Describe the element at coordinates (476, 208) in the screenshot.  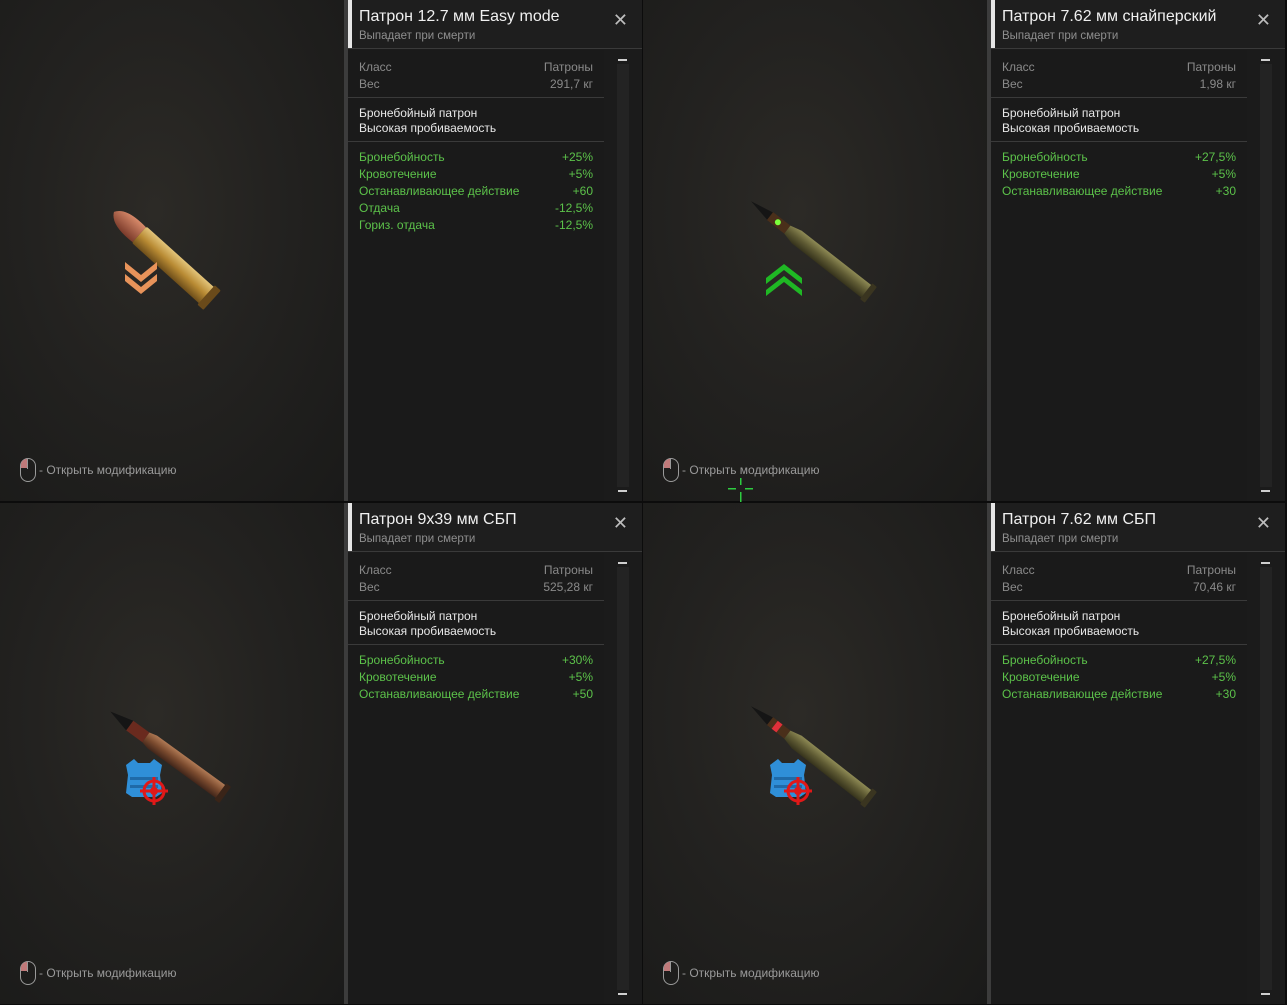
I see `stat-row: Отдача -12,5%` at that location.